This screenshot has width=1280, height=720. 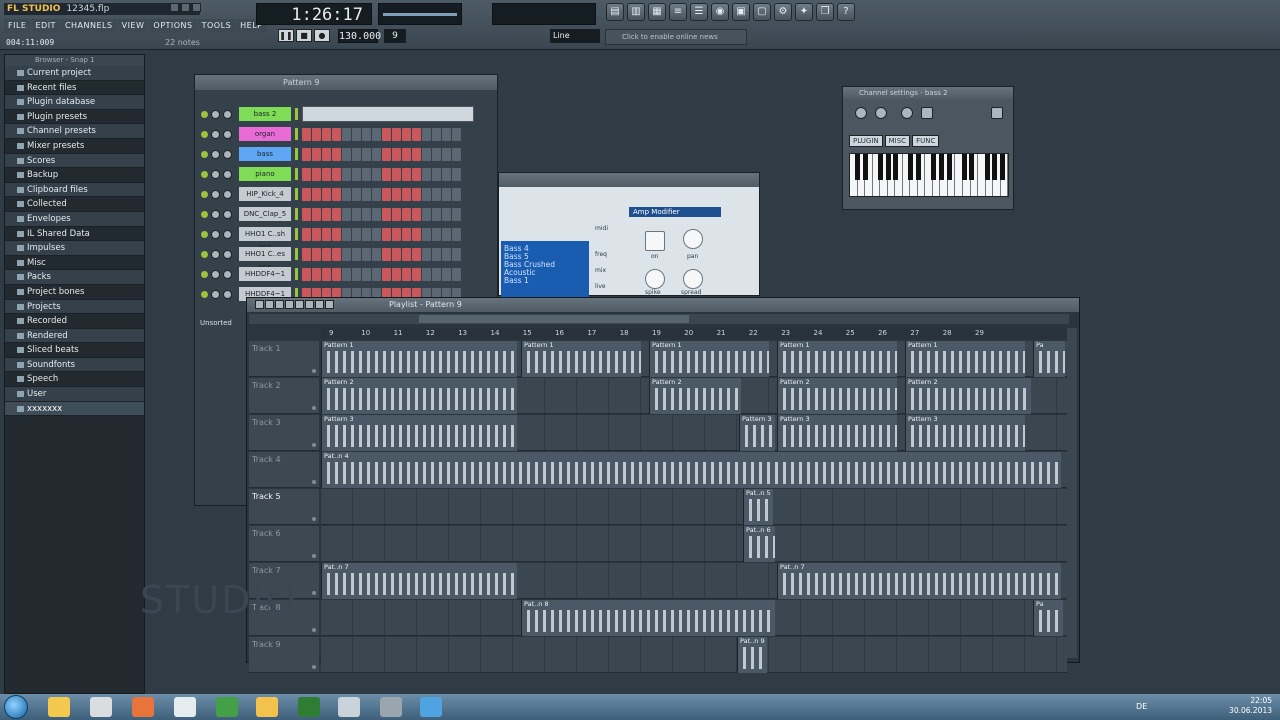 What do you see at coordinates (655, 279) in the screenshot?
I see `spike-knob` at bounding box center [655, 279].